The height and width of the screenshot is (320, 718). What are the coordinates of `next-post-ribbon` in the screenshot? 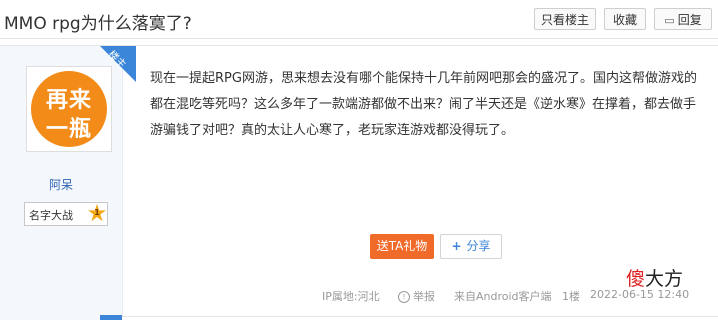 It's located at (111, 317).